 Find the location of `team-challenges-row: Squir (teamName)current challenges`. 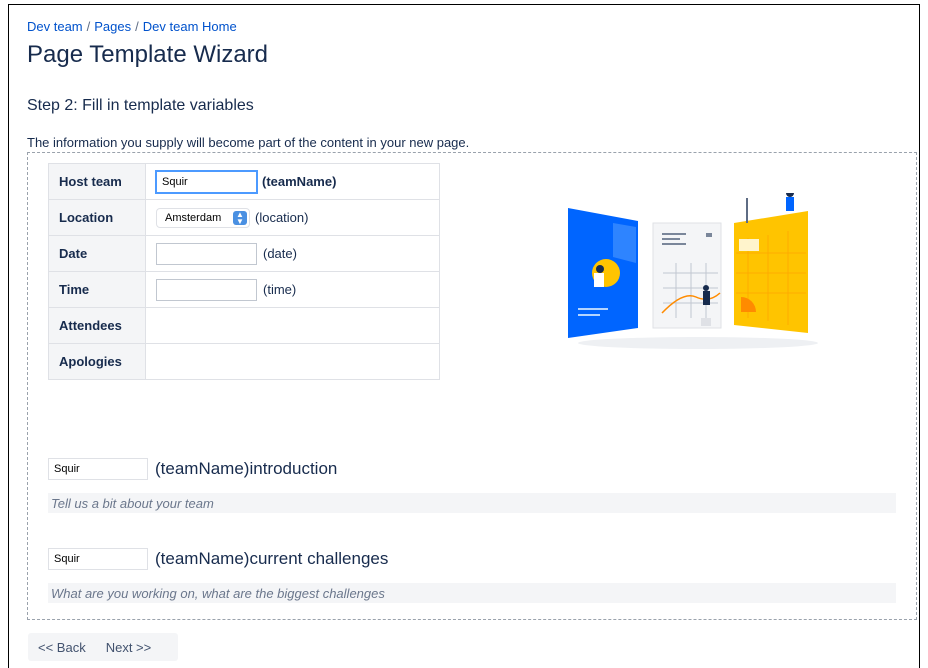

team-challenges-row: Squir (teamName)current challenges is located at coordinates (218, 559).